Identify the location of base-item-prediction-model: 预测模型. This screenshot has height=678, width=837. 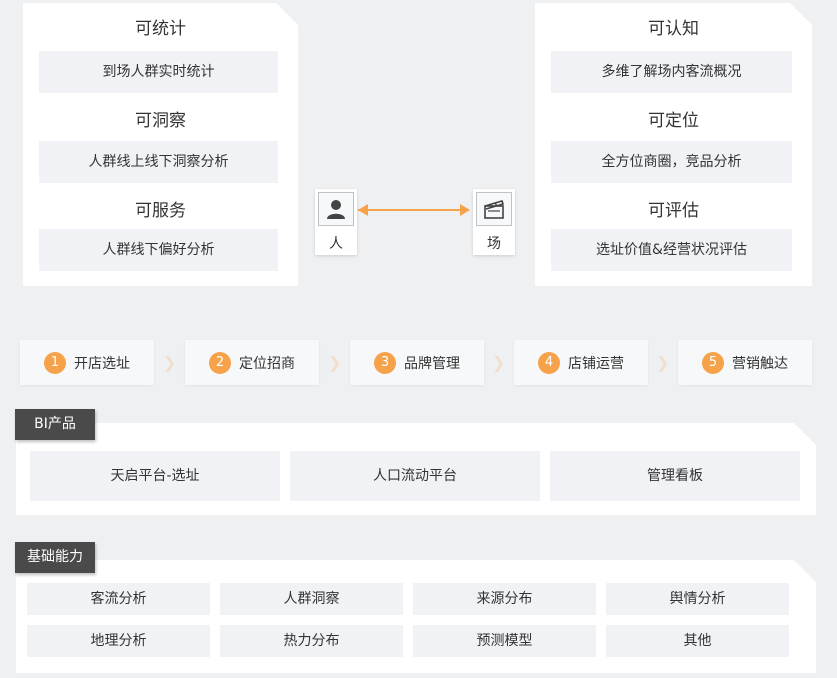
(504, 641).